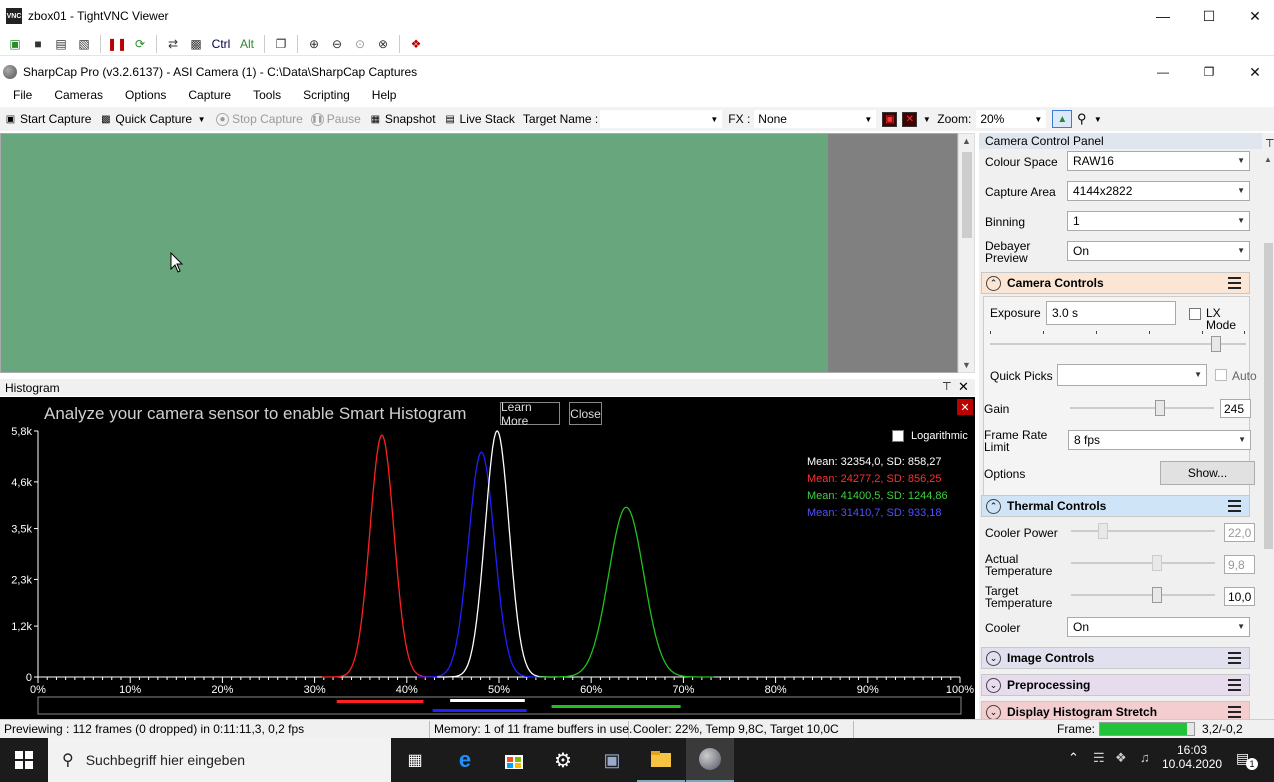 The image size is (1274, 782). Describe the element at coordinates (143, 95) in the screenshot. I see `menu-options: Options` at that location.